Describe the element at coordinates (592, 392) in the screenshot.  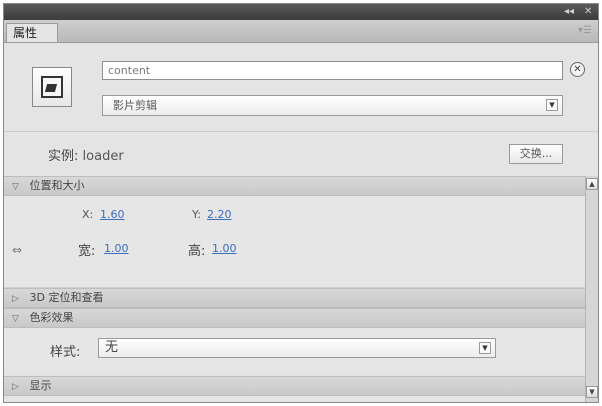
I see `scroll-down-icon: ▼` at that location.